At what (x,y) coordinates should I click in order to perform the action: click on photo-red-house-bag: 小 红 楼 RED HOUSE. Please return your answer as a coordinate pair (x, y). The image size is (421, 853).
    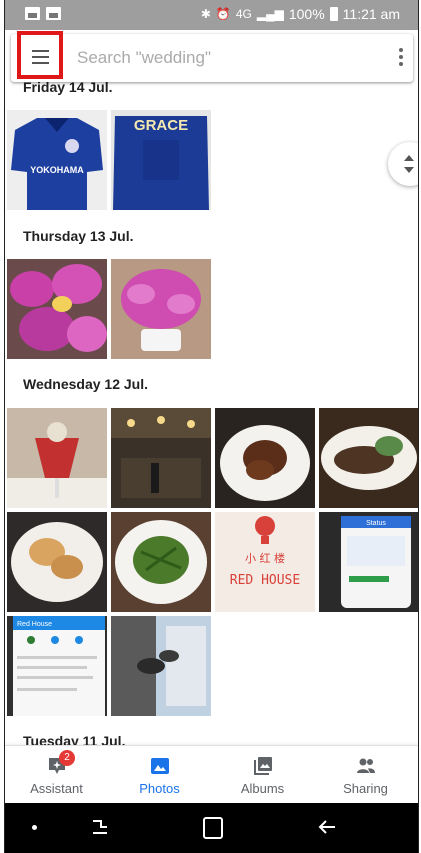
    Looking at the image, I should click on (265, 562).